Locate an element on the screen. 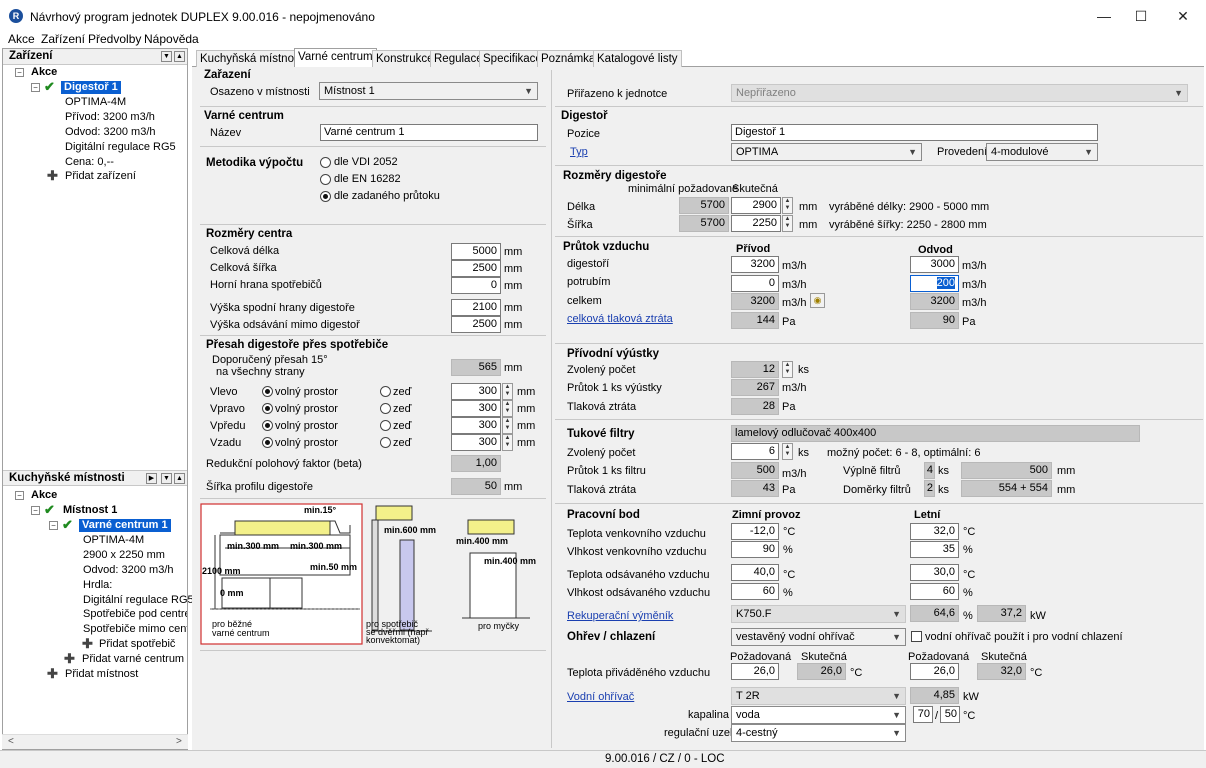 The image size is (1206, 768). minimize-button: — is located at coordinates (1104, 16).